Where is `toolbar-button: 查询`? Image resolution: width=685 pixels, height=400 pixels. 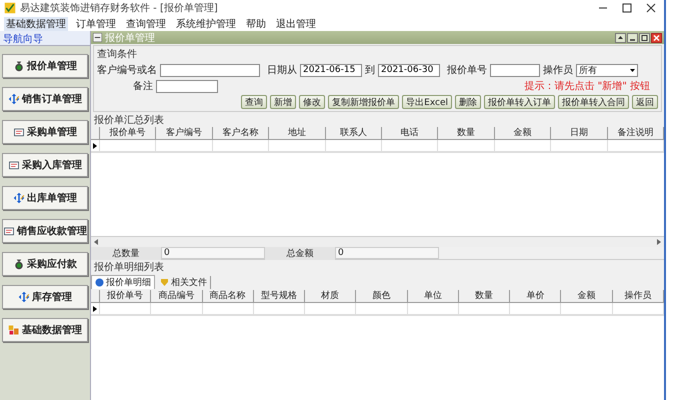 toolbar-button: 查询 is located at coordinates (254, 102).